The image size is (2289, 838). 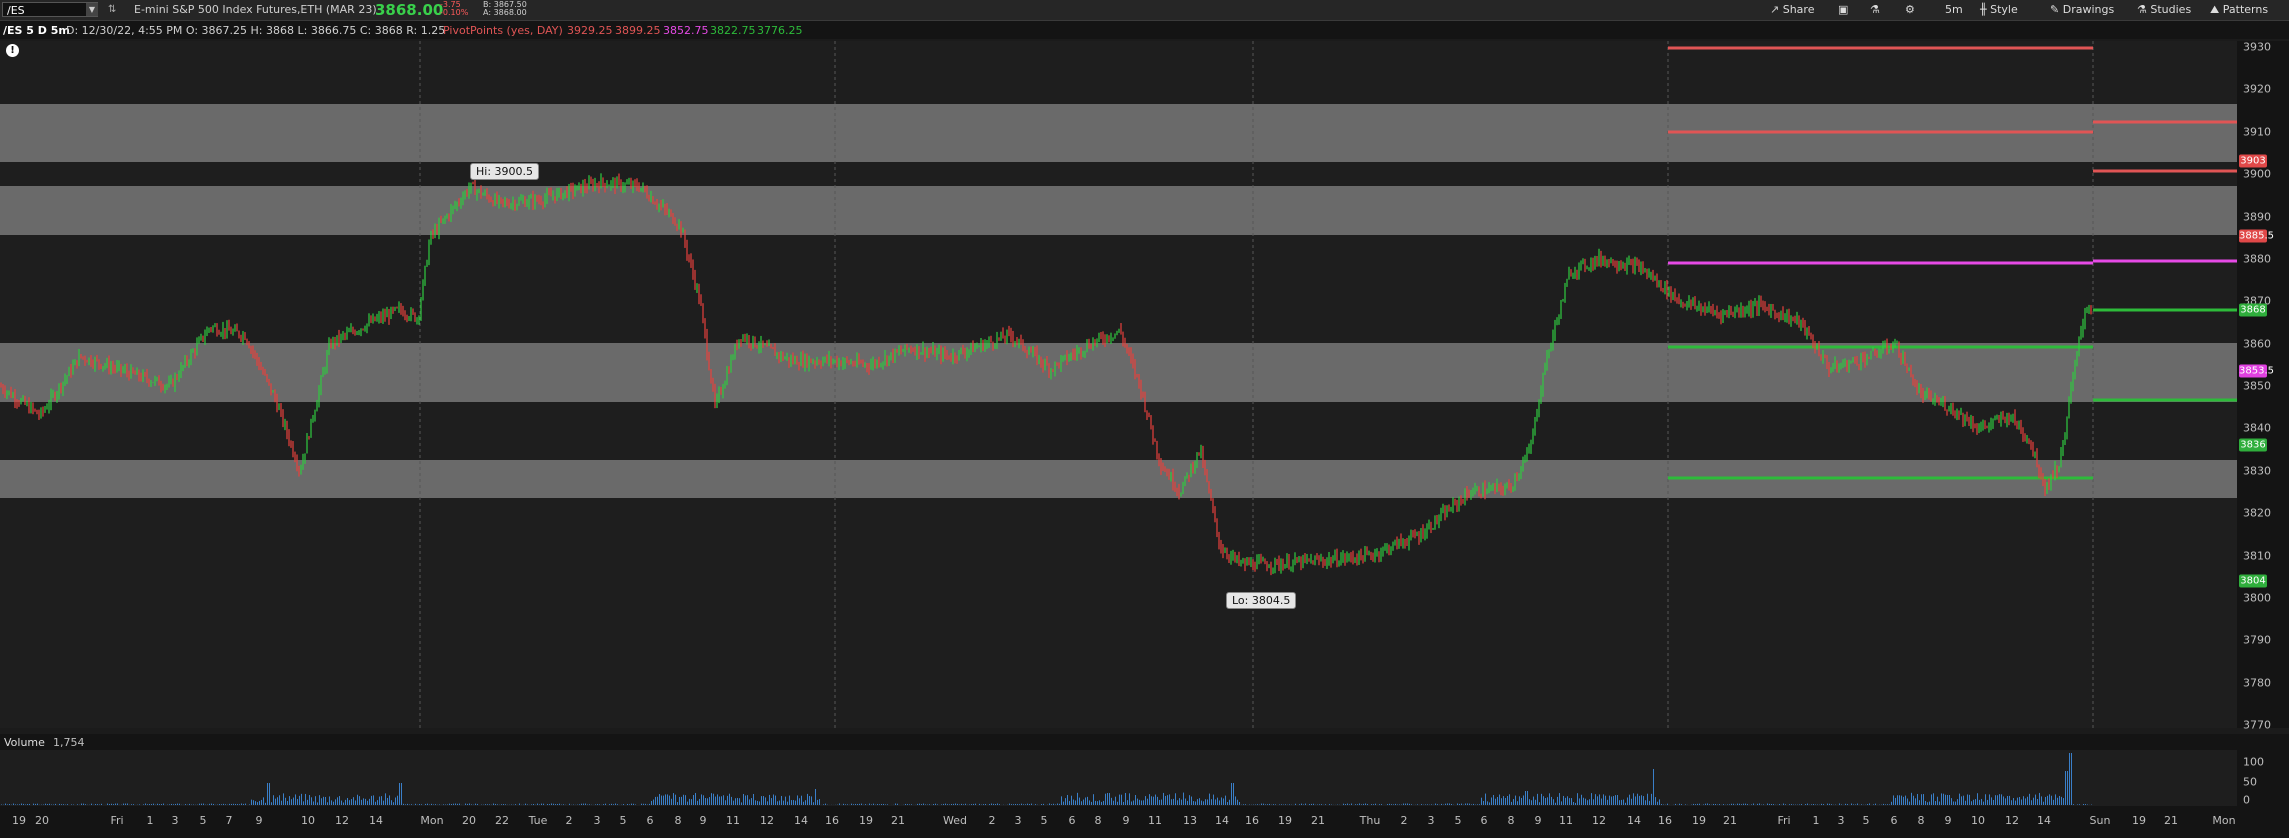 I want to click on time-axis-label: 19, so click(x=866, y=820).